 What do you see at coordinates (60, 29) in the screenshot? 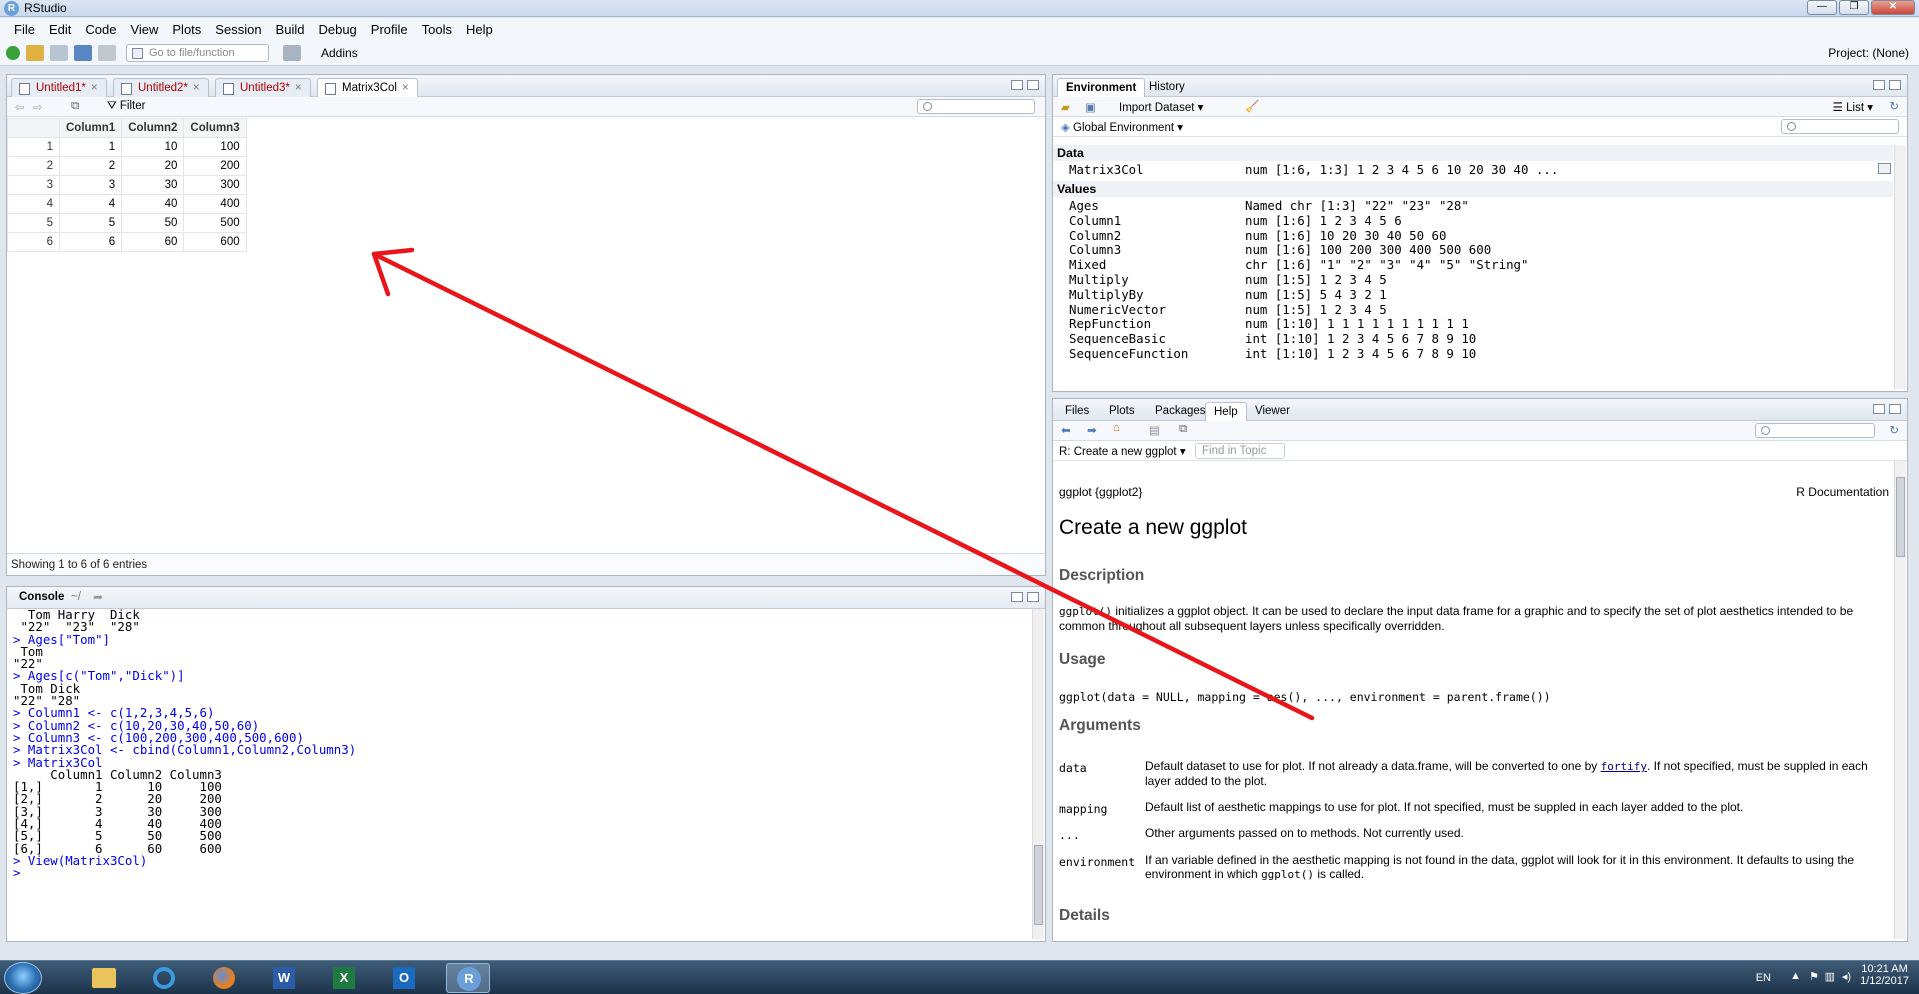
I see `menu-edit: Edit` at bounding box center [60, 29].